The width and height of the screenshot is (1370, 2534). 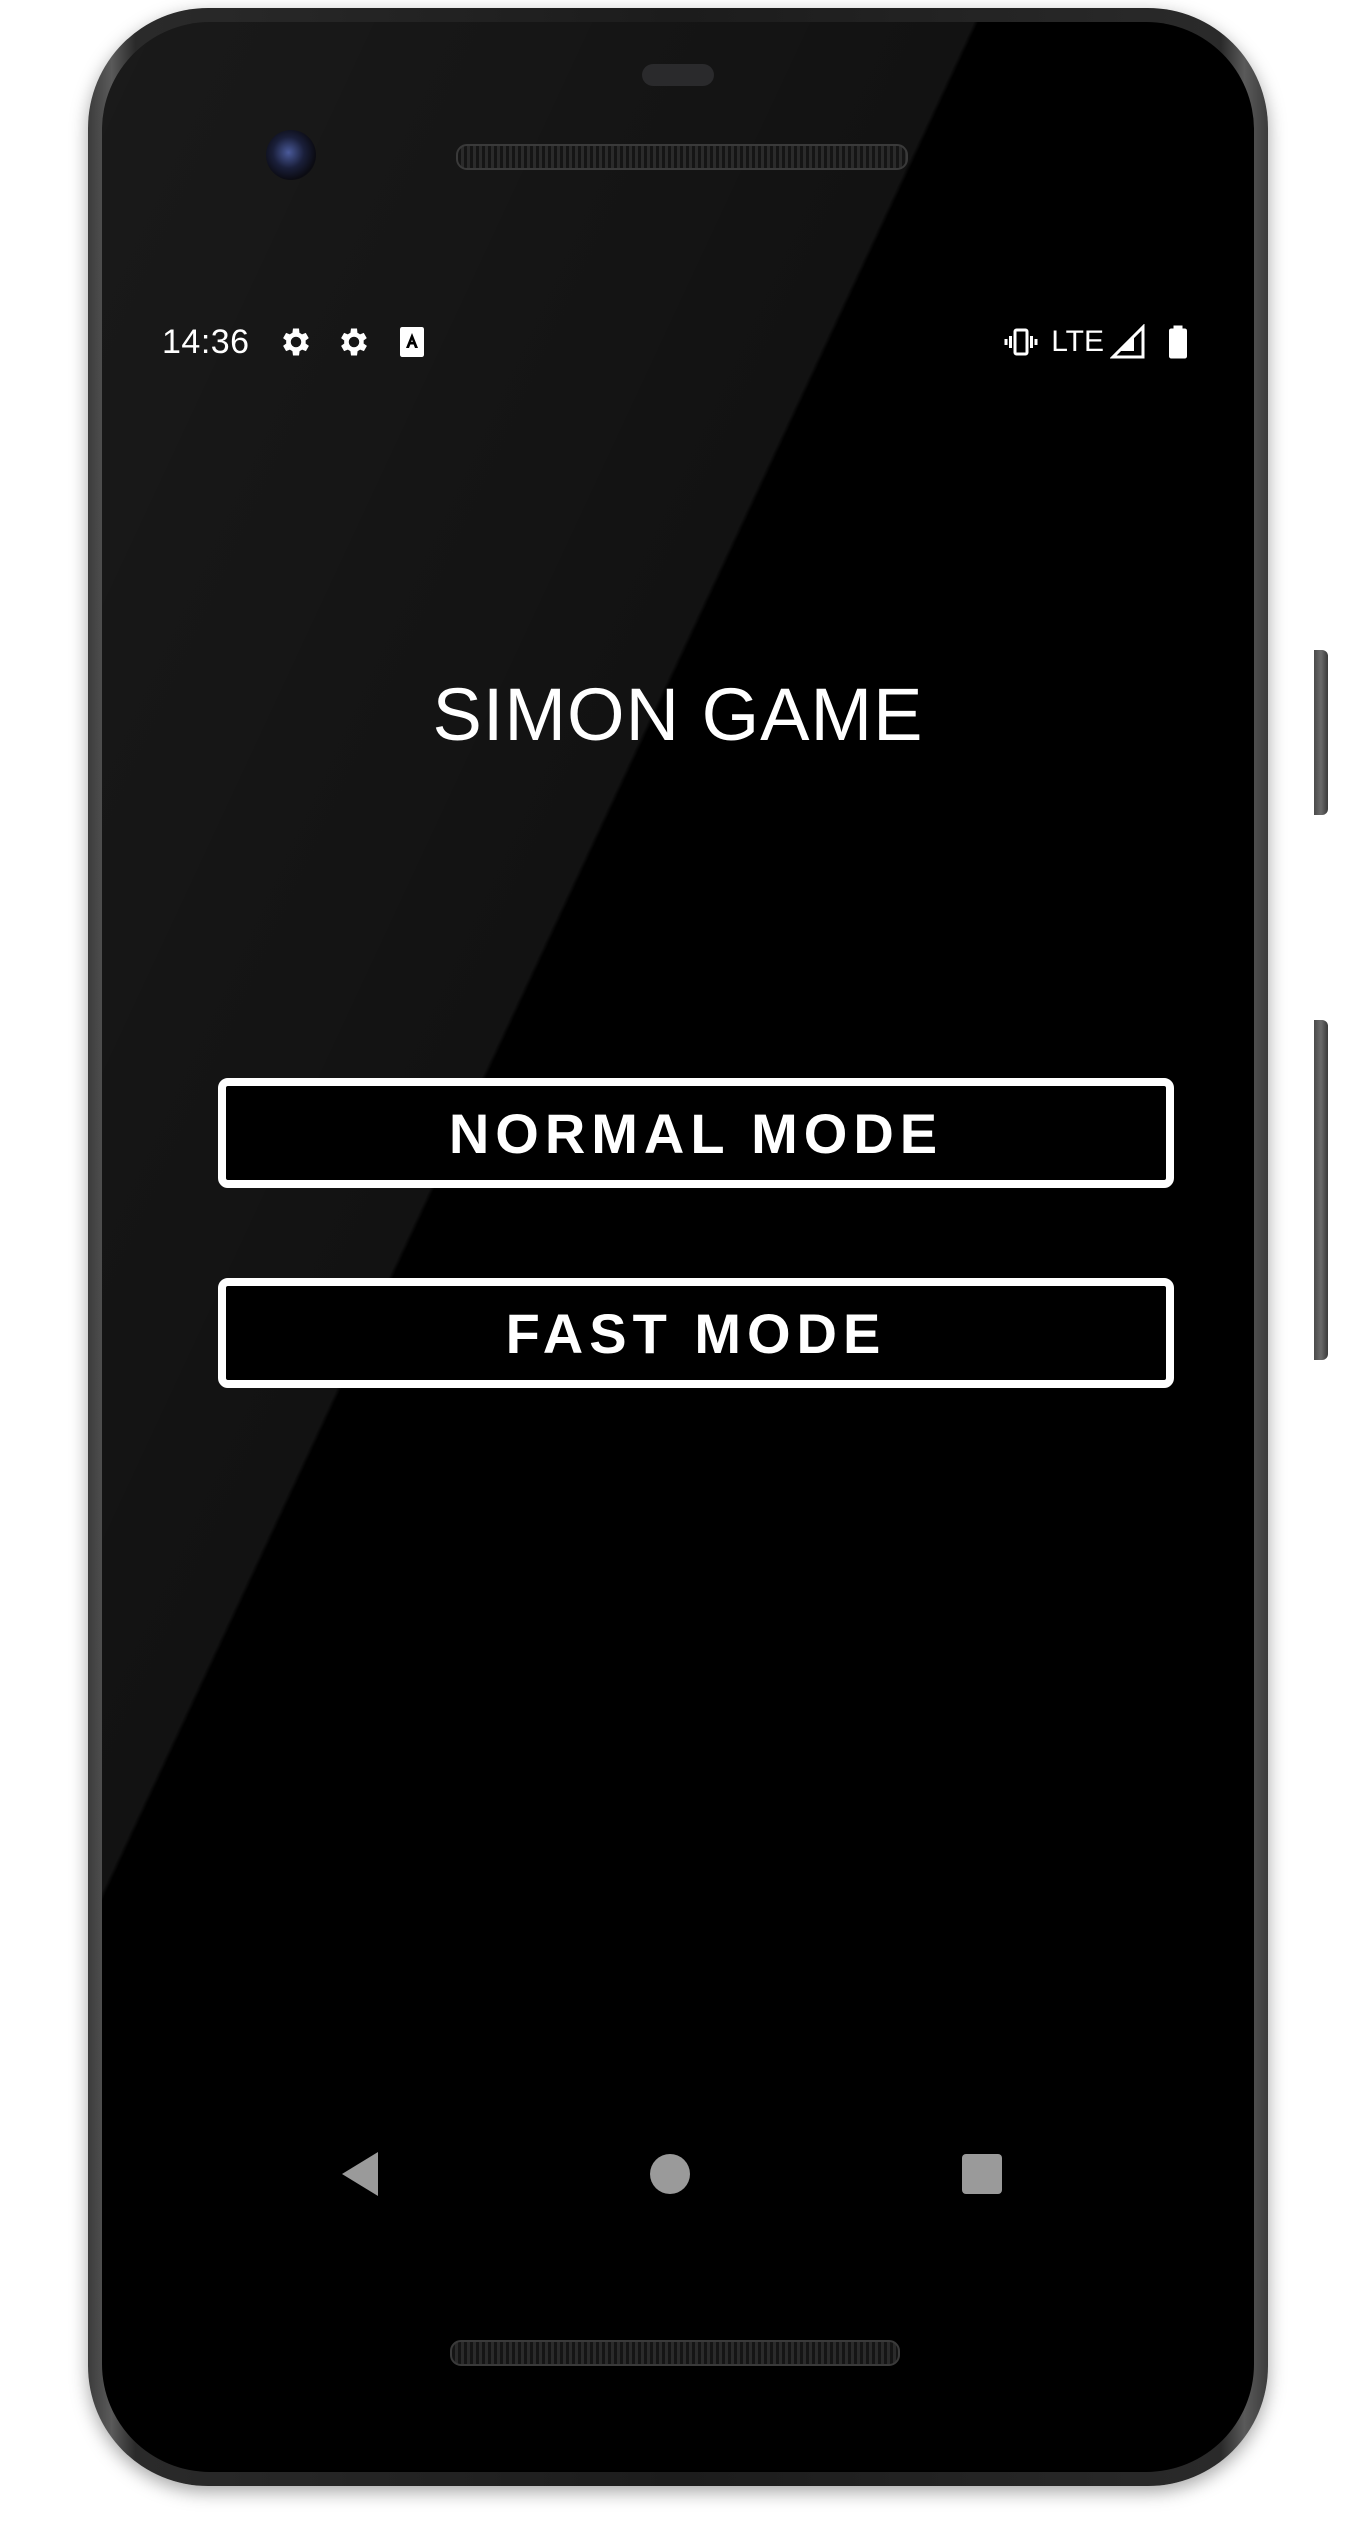 I want to click on normal-mode-button: NORMAL MODE, so click(x=696, y=1133).